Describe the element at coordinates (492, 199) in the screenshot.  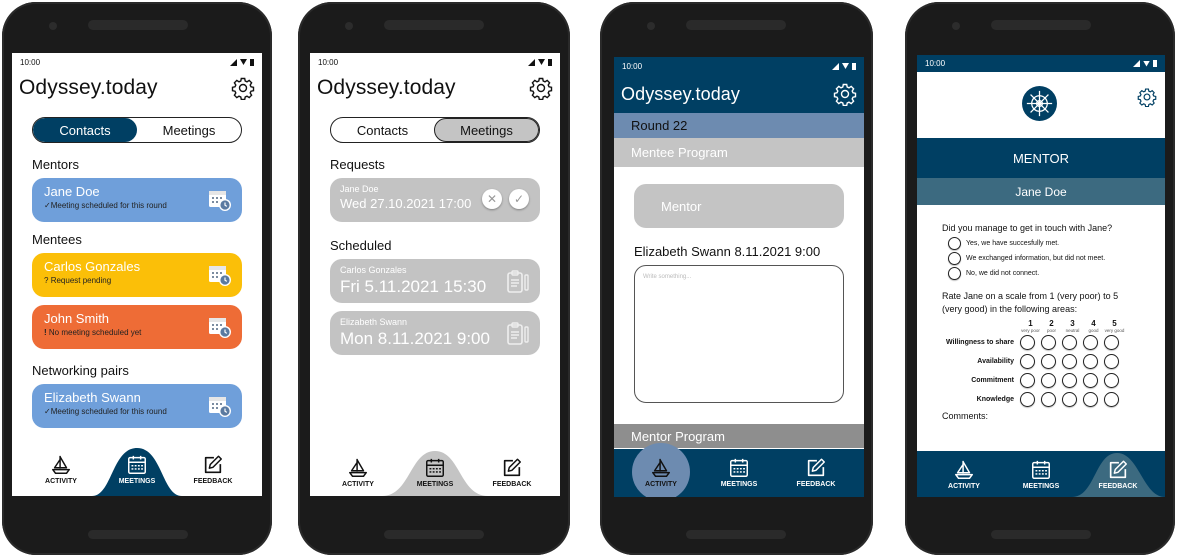
I see `decline-button: ✕` at that location.